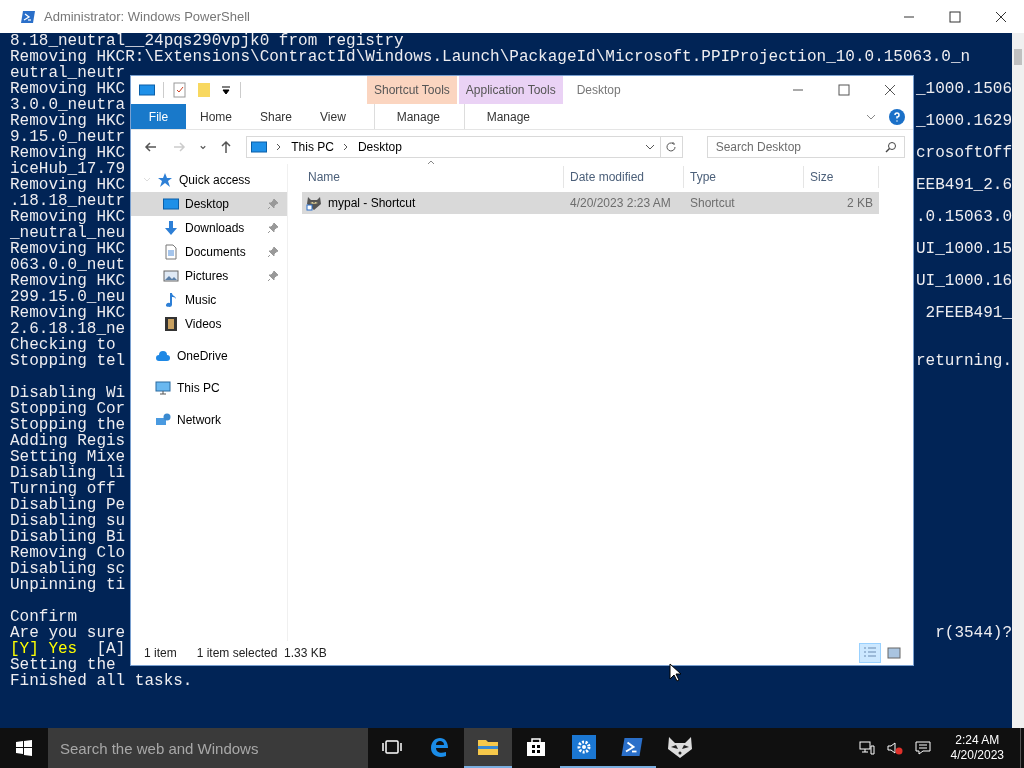 The height and width of the screenshot is (768, 1024). What do you see at coordinates (671, 147) in the screenshot?
I see `refresh-icon` at bounding box center [671, 147].